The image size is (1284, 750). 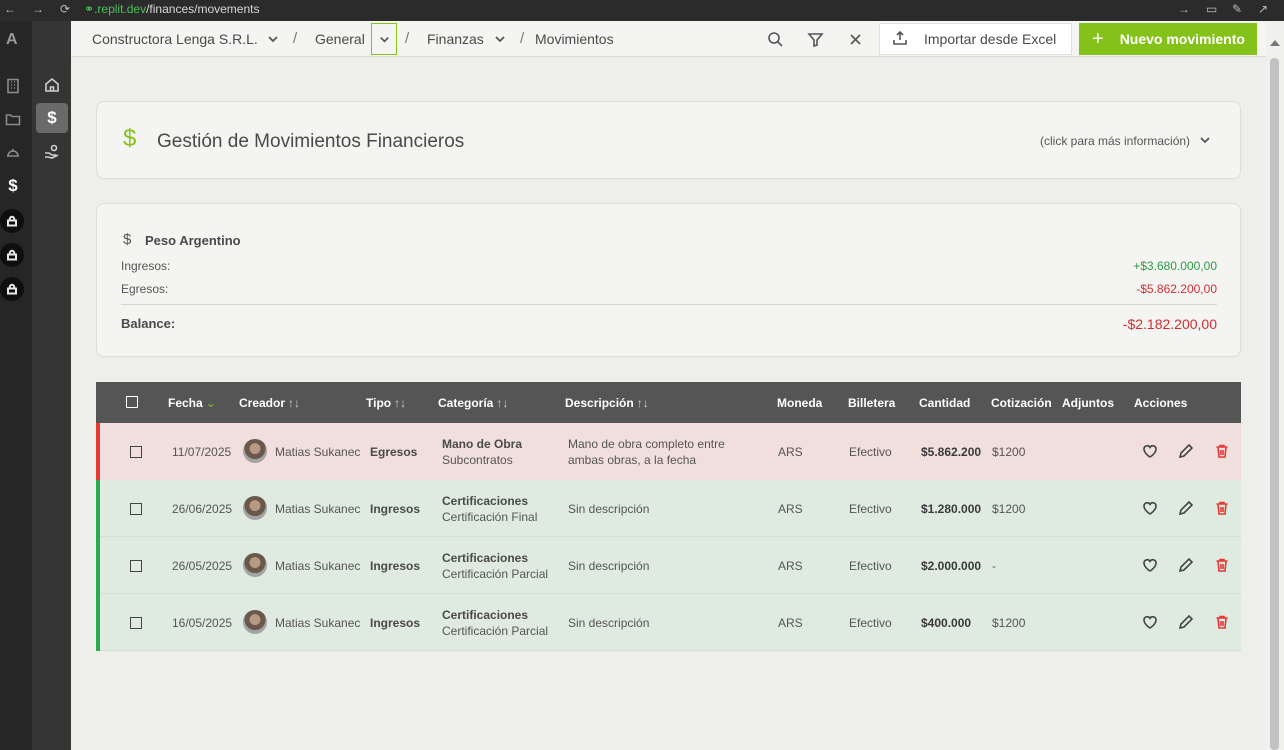 What do you see at coordinates (13, 152) in the screenshot?
I see `helmet-icon` at bounding box center [13, 152].